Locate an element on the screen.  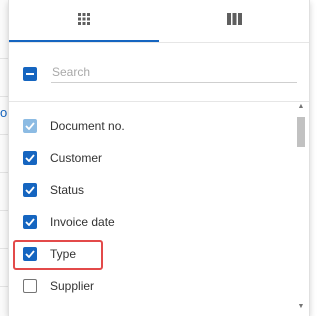
column-item-customer: Customer is located at coordinates (151, 158).